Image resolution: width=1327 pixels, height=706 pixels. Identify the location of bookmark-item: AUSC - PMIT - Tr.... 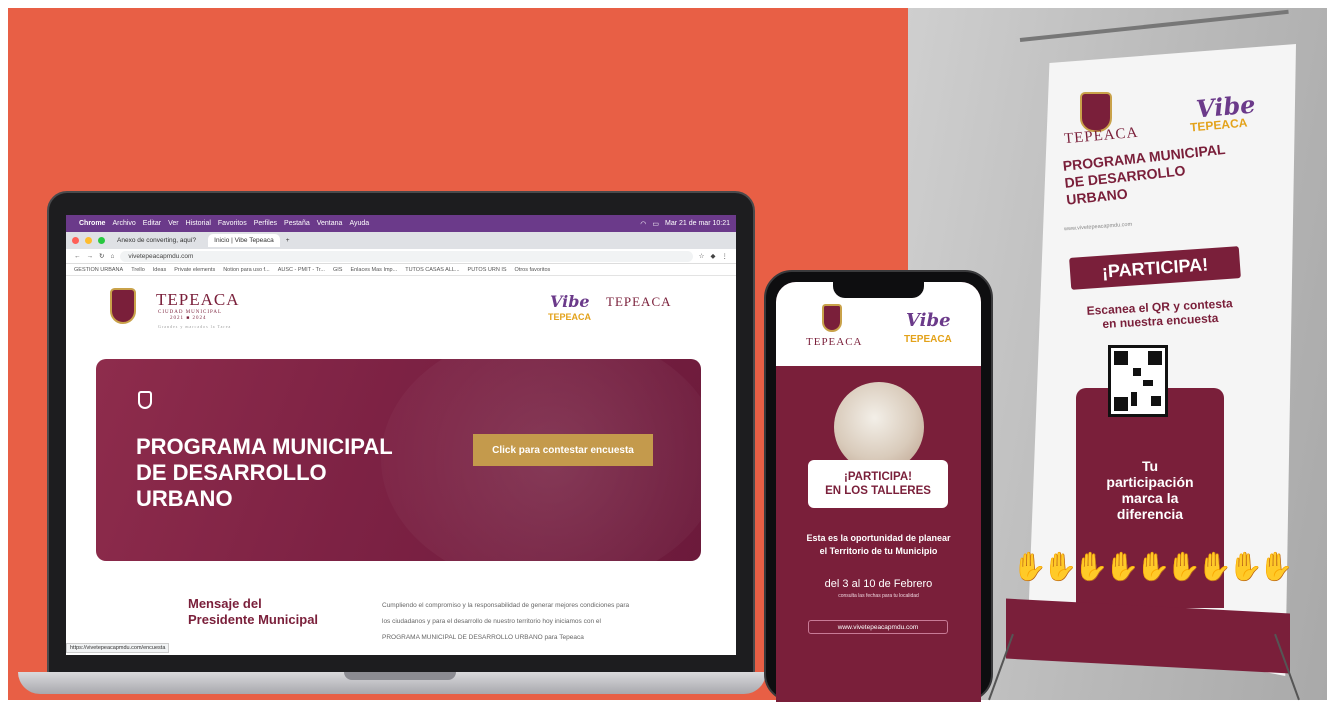
(301, 270).